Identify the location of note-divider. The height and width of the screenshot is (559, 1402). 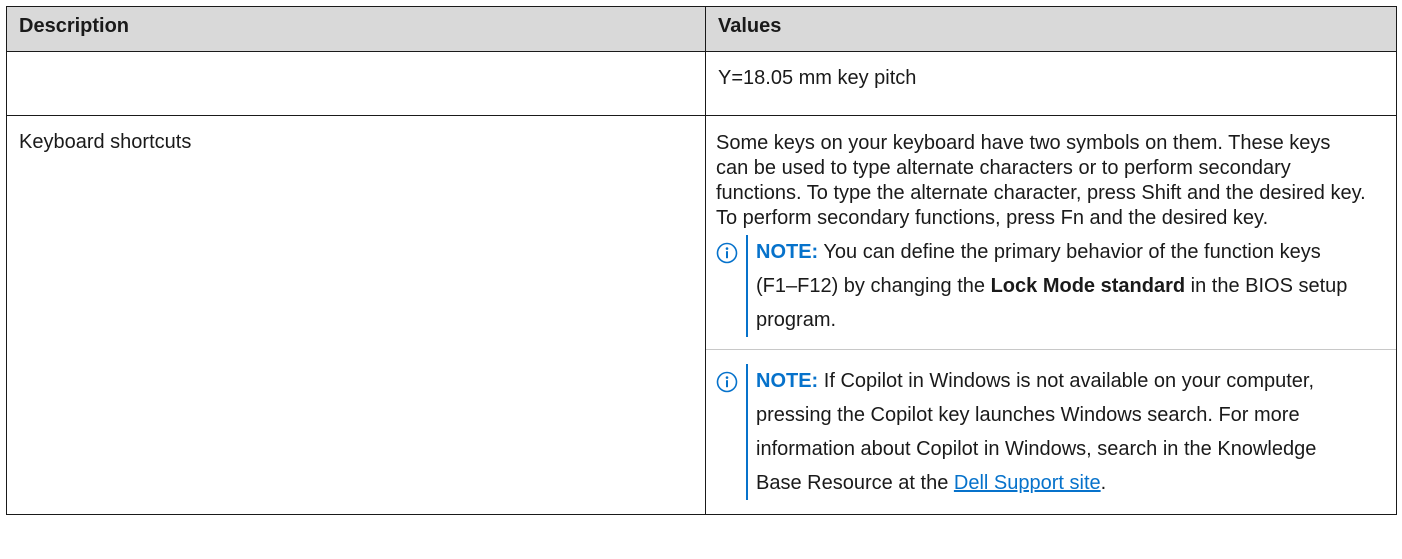
(1051, 349).